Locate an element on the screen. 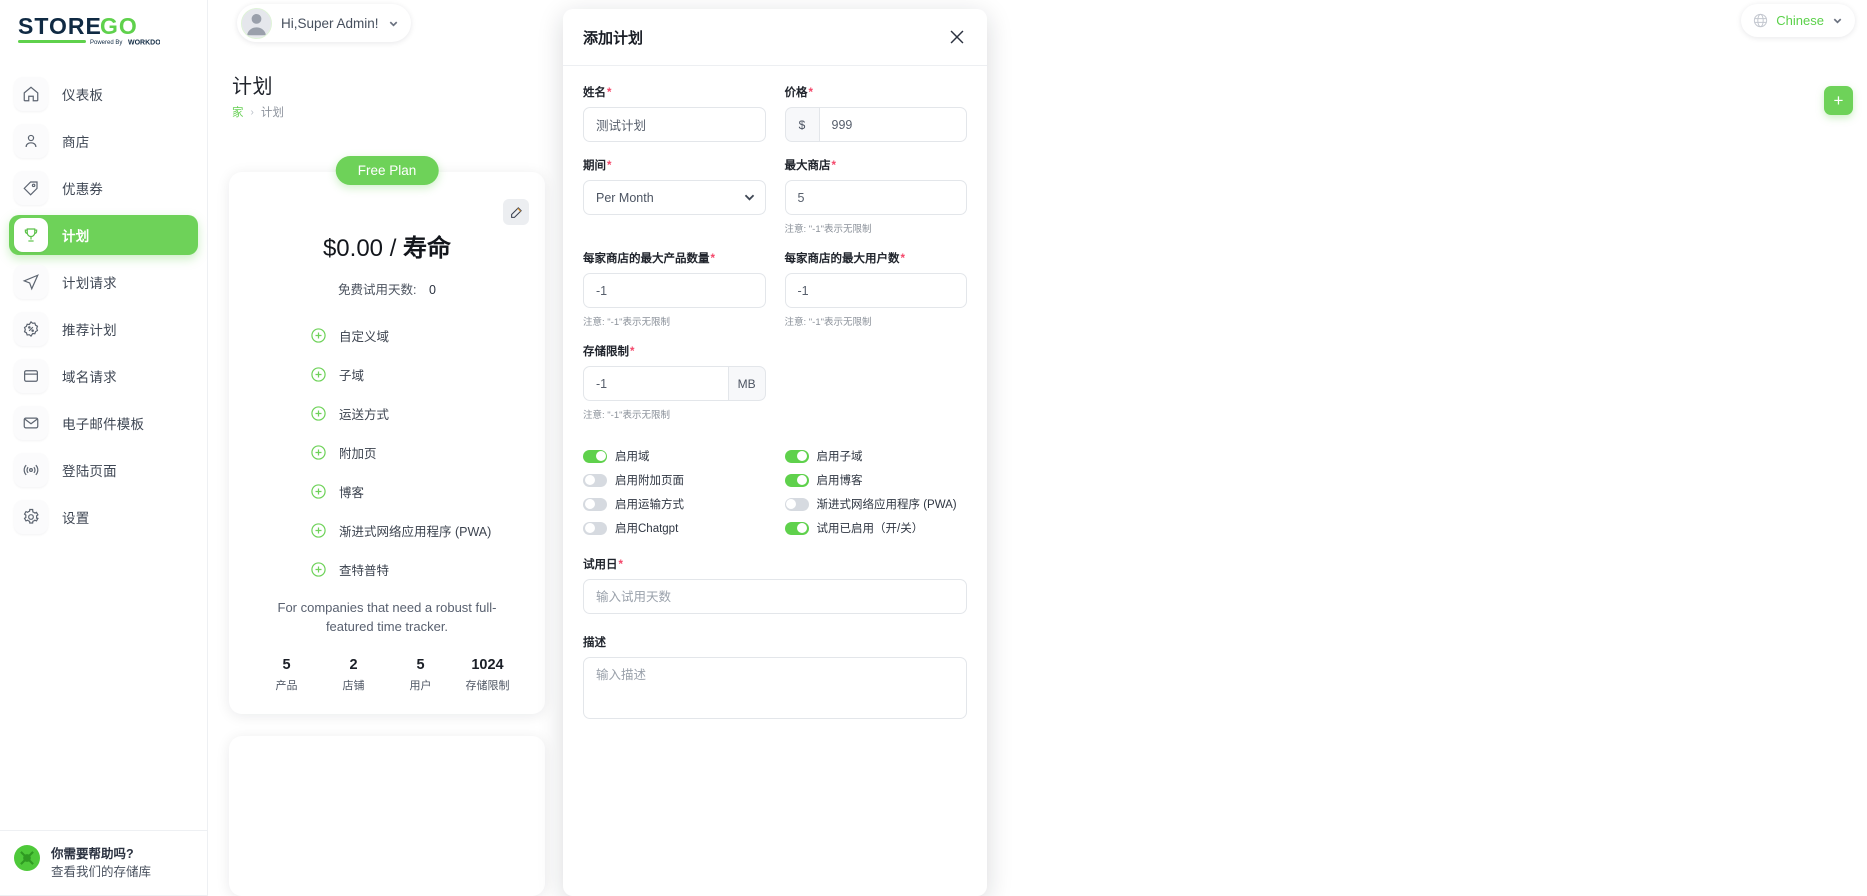 The height and width of the screenshot is (896, 1867). sidebar-item-label: 登陆页面 is located at coordinates (89, 471).